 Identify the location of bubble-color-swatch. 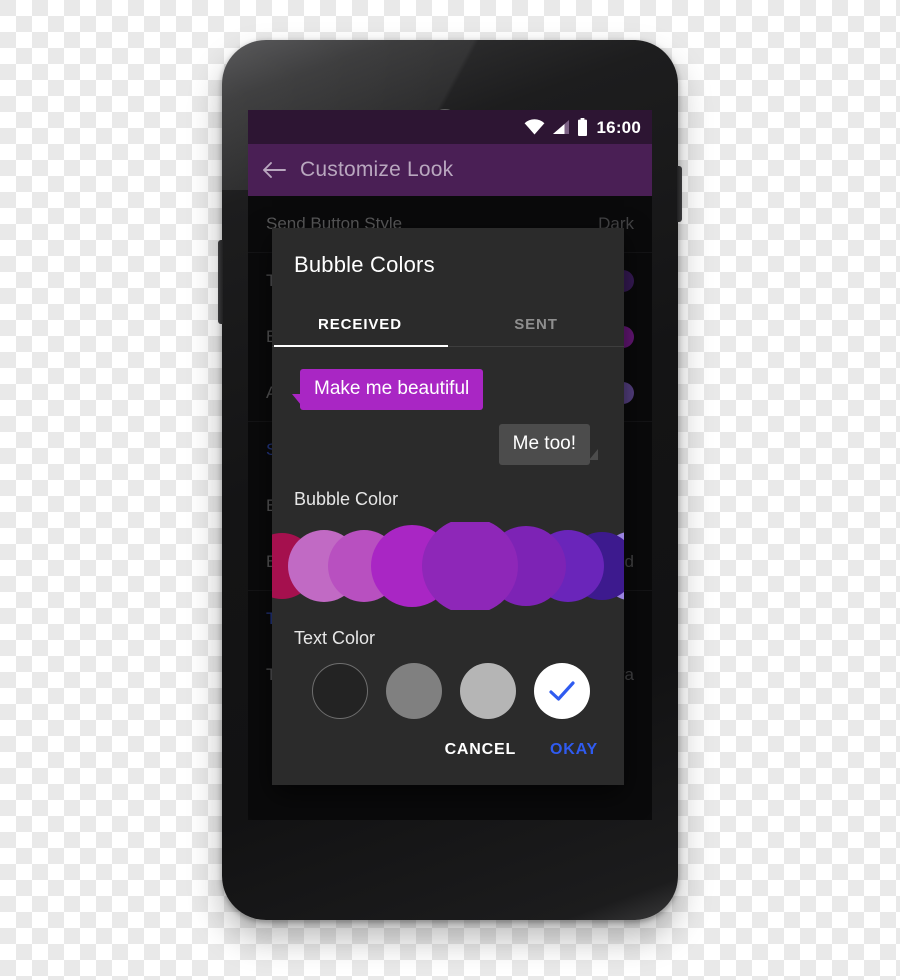
(470, 565).